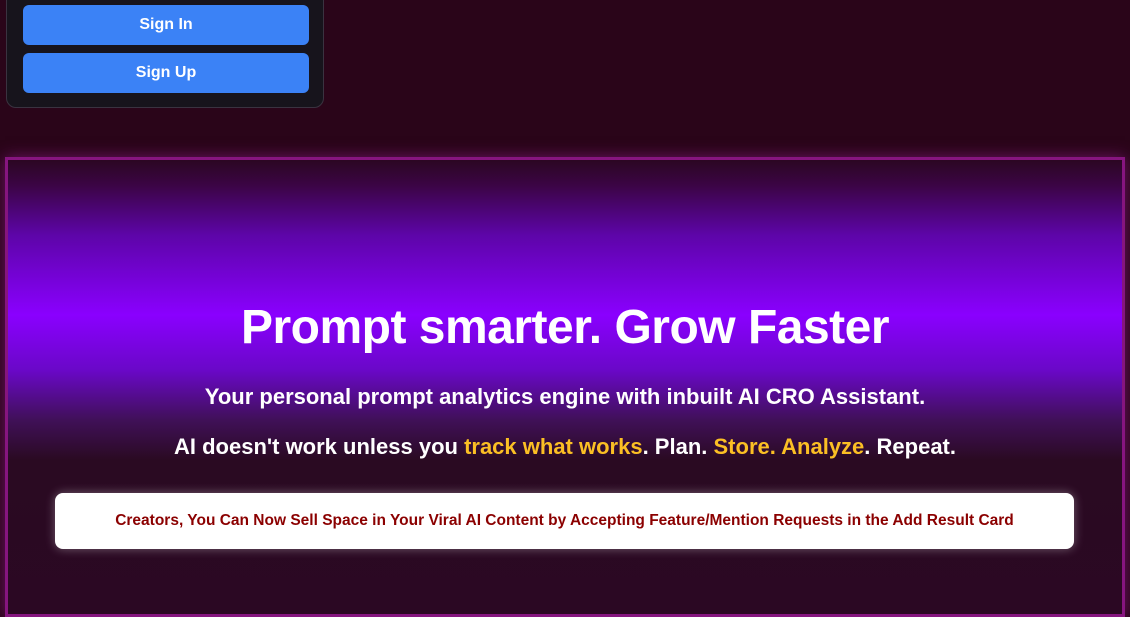 The height and width of the screenshot is (617, 1130). What do you see at coordinates (319, 446) in the screenshot?
I see `tagline-text-1: AI doesn't work unless you` at bounding box center [319, 446].